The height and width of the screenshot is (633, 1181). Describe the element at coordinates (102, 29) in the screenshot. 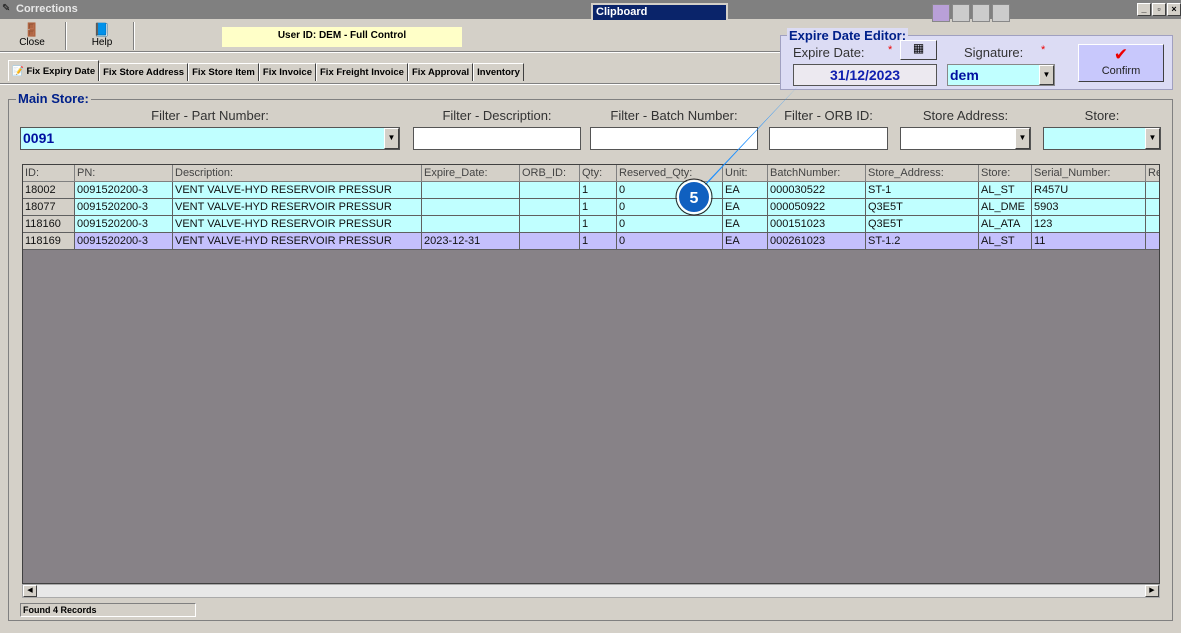

I see `help-book-icon: 📘` at that location.